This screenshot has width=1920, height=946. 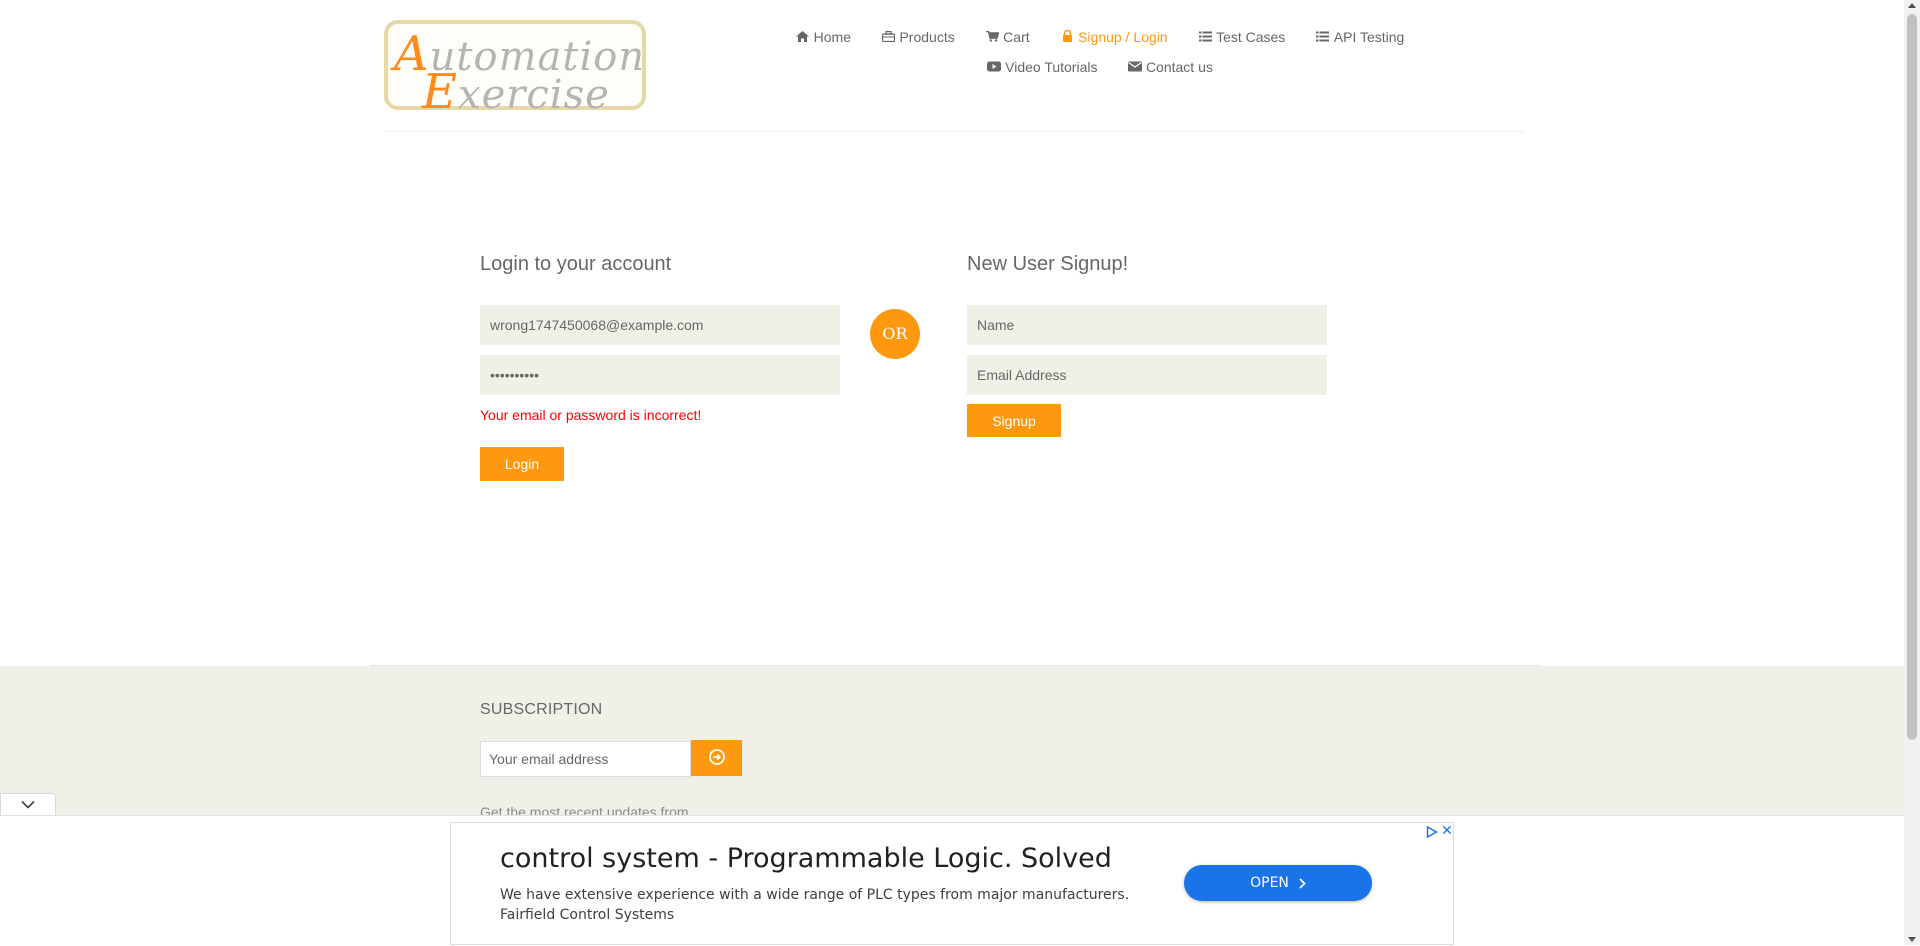 I want to click on ad-open-button: OPEN, so click(x=1278, y=883).